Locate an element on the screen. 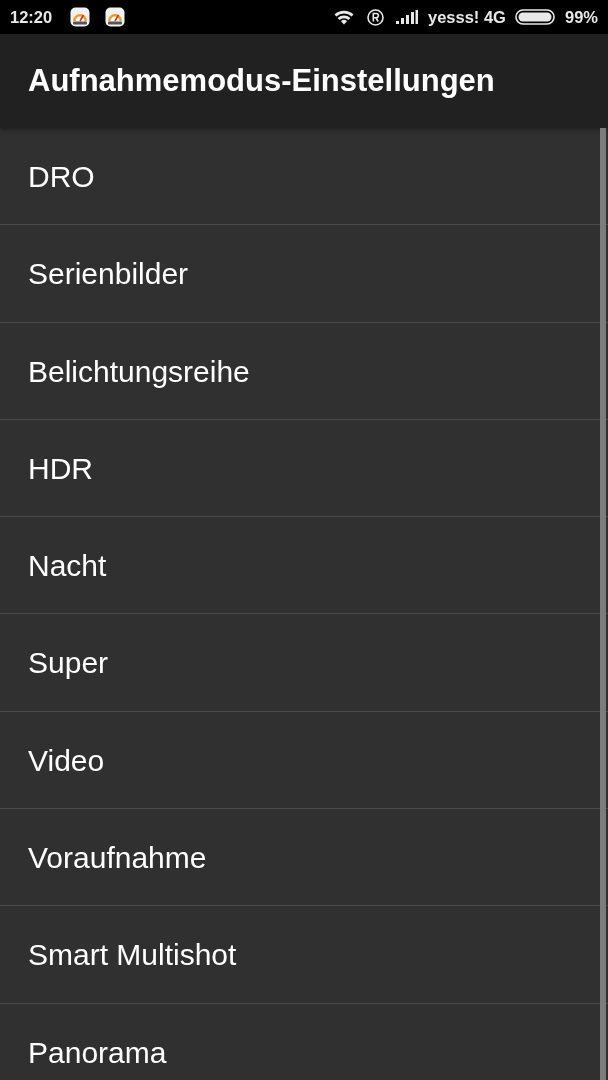 The width and height of the screenshot is (608, 1080). battery-percentage: 99% is located at coordinates (581, 17).